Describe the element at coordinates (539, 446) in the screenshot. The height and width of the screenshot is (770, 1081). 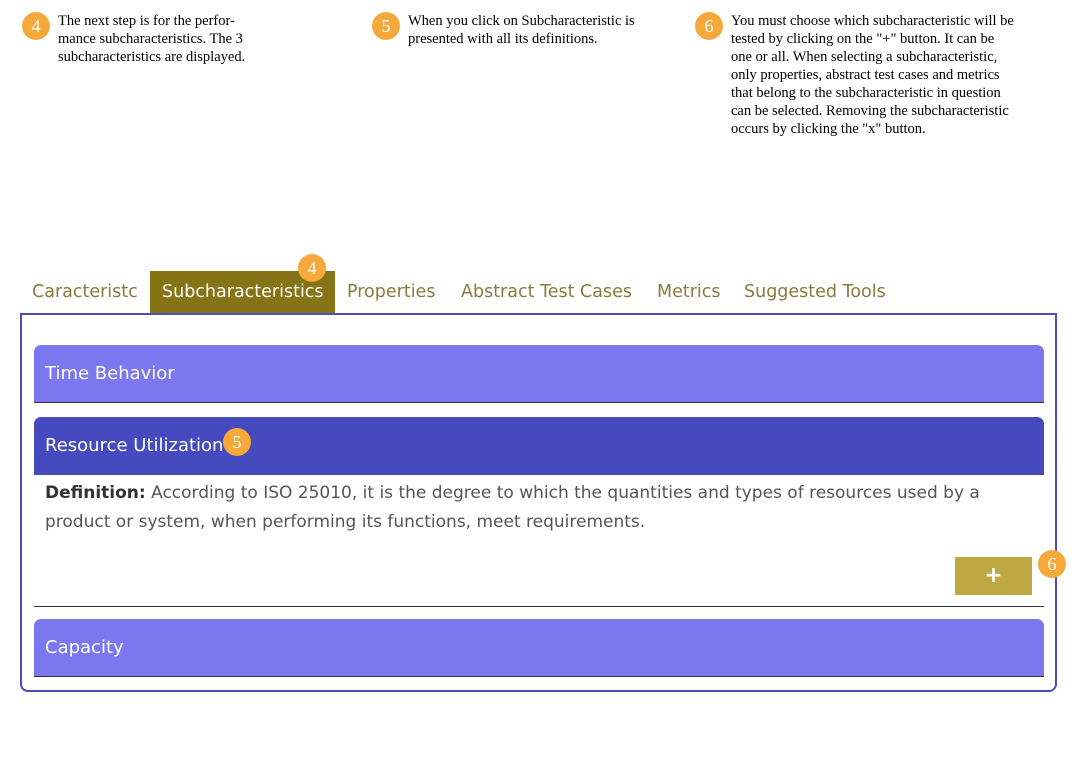
I see `accordion-resource-utilization: Resource Utilization` at that location.